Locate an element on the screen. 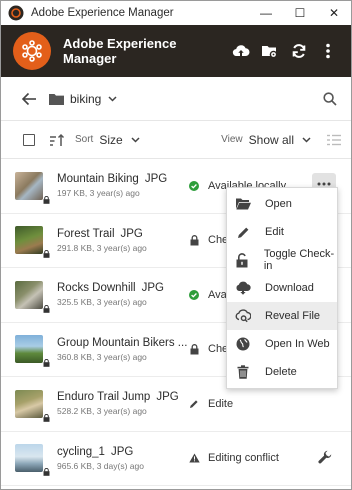 The height and width of the screenshot is (490, 352). menu-item-reveal-file: Reveal File is located at coordinates (282, 316).